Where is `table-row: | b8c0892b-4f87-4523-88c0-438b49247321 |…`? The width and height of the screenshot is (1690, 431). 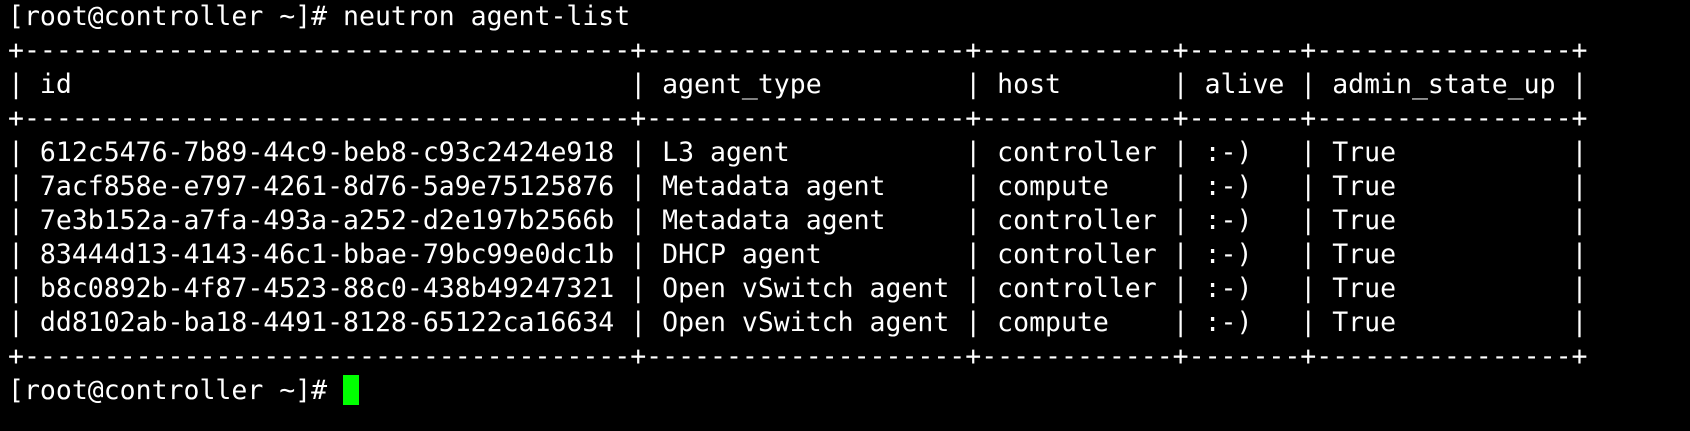
table-row: | b8c0892b-4f87-4523-88c0-438b49247321 |… is located at coordinates (798, 288).